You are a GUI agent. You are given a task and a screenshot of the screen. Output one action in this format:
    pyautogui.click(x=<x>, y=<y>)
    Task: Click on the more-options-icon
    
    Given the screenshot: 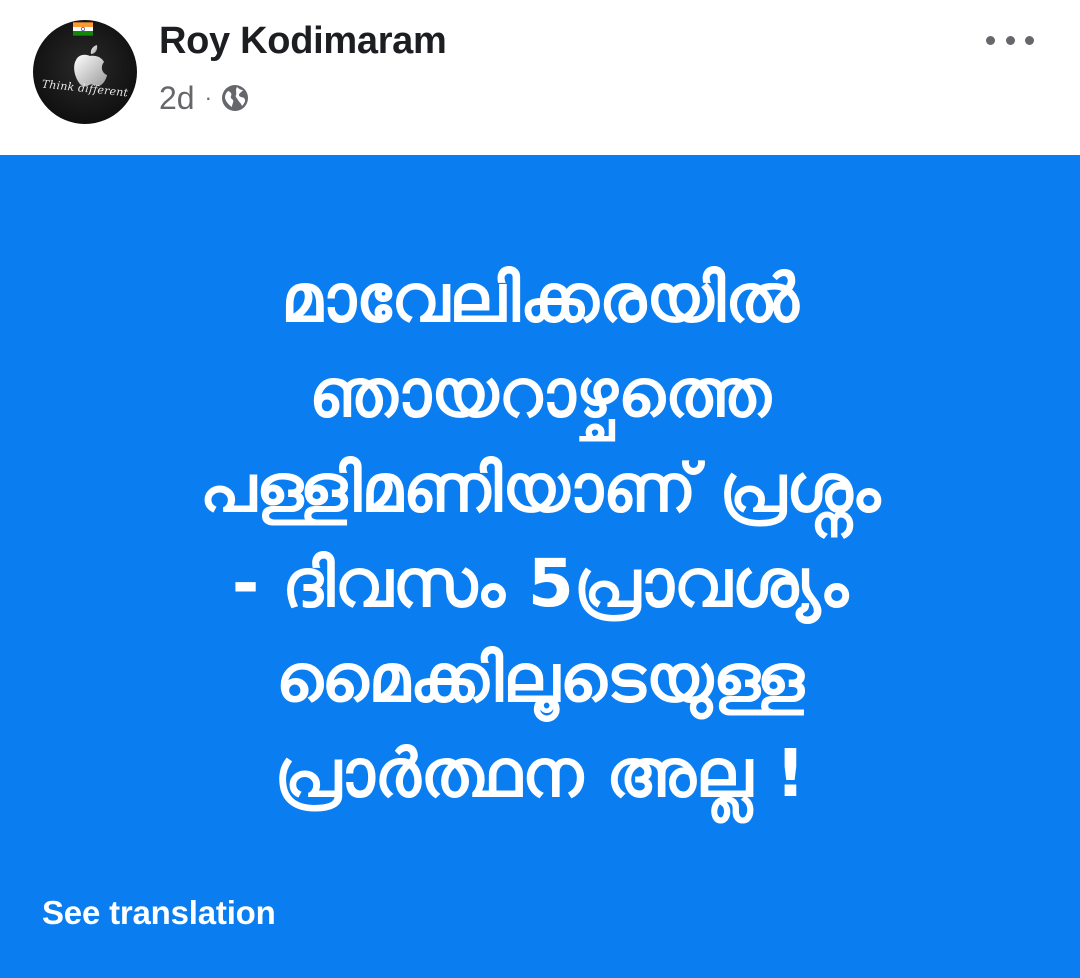 What is the action you would take?
    pyautogui.click(x=1010, y=40)
    